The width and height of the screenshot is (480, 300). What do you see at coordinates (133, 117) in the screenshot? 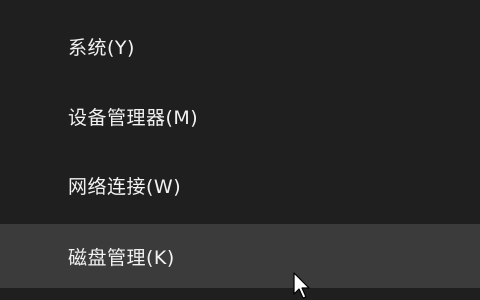
I see `menu-item-device-manager-label: 设备管理器(M)` at bounding box center [133, 117].